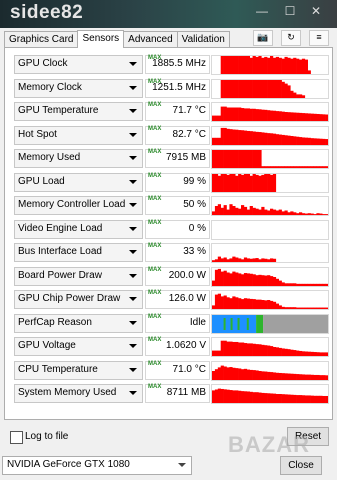 The height and width of the screenshot is (480, 337). What do you see at coordinates (177, 393) in the screenshot?
I see `sensor-value-box: MAX 8711 MB` at bounding box center [177, 393].